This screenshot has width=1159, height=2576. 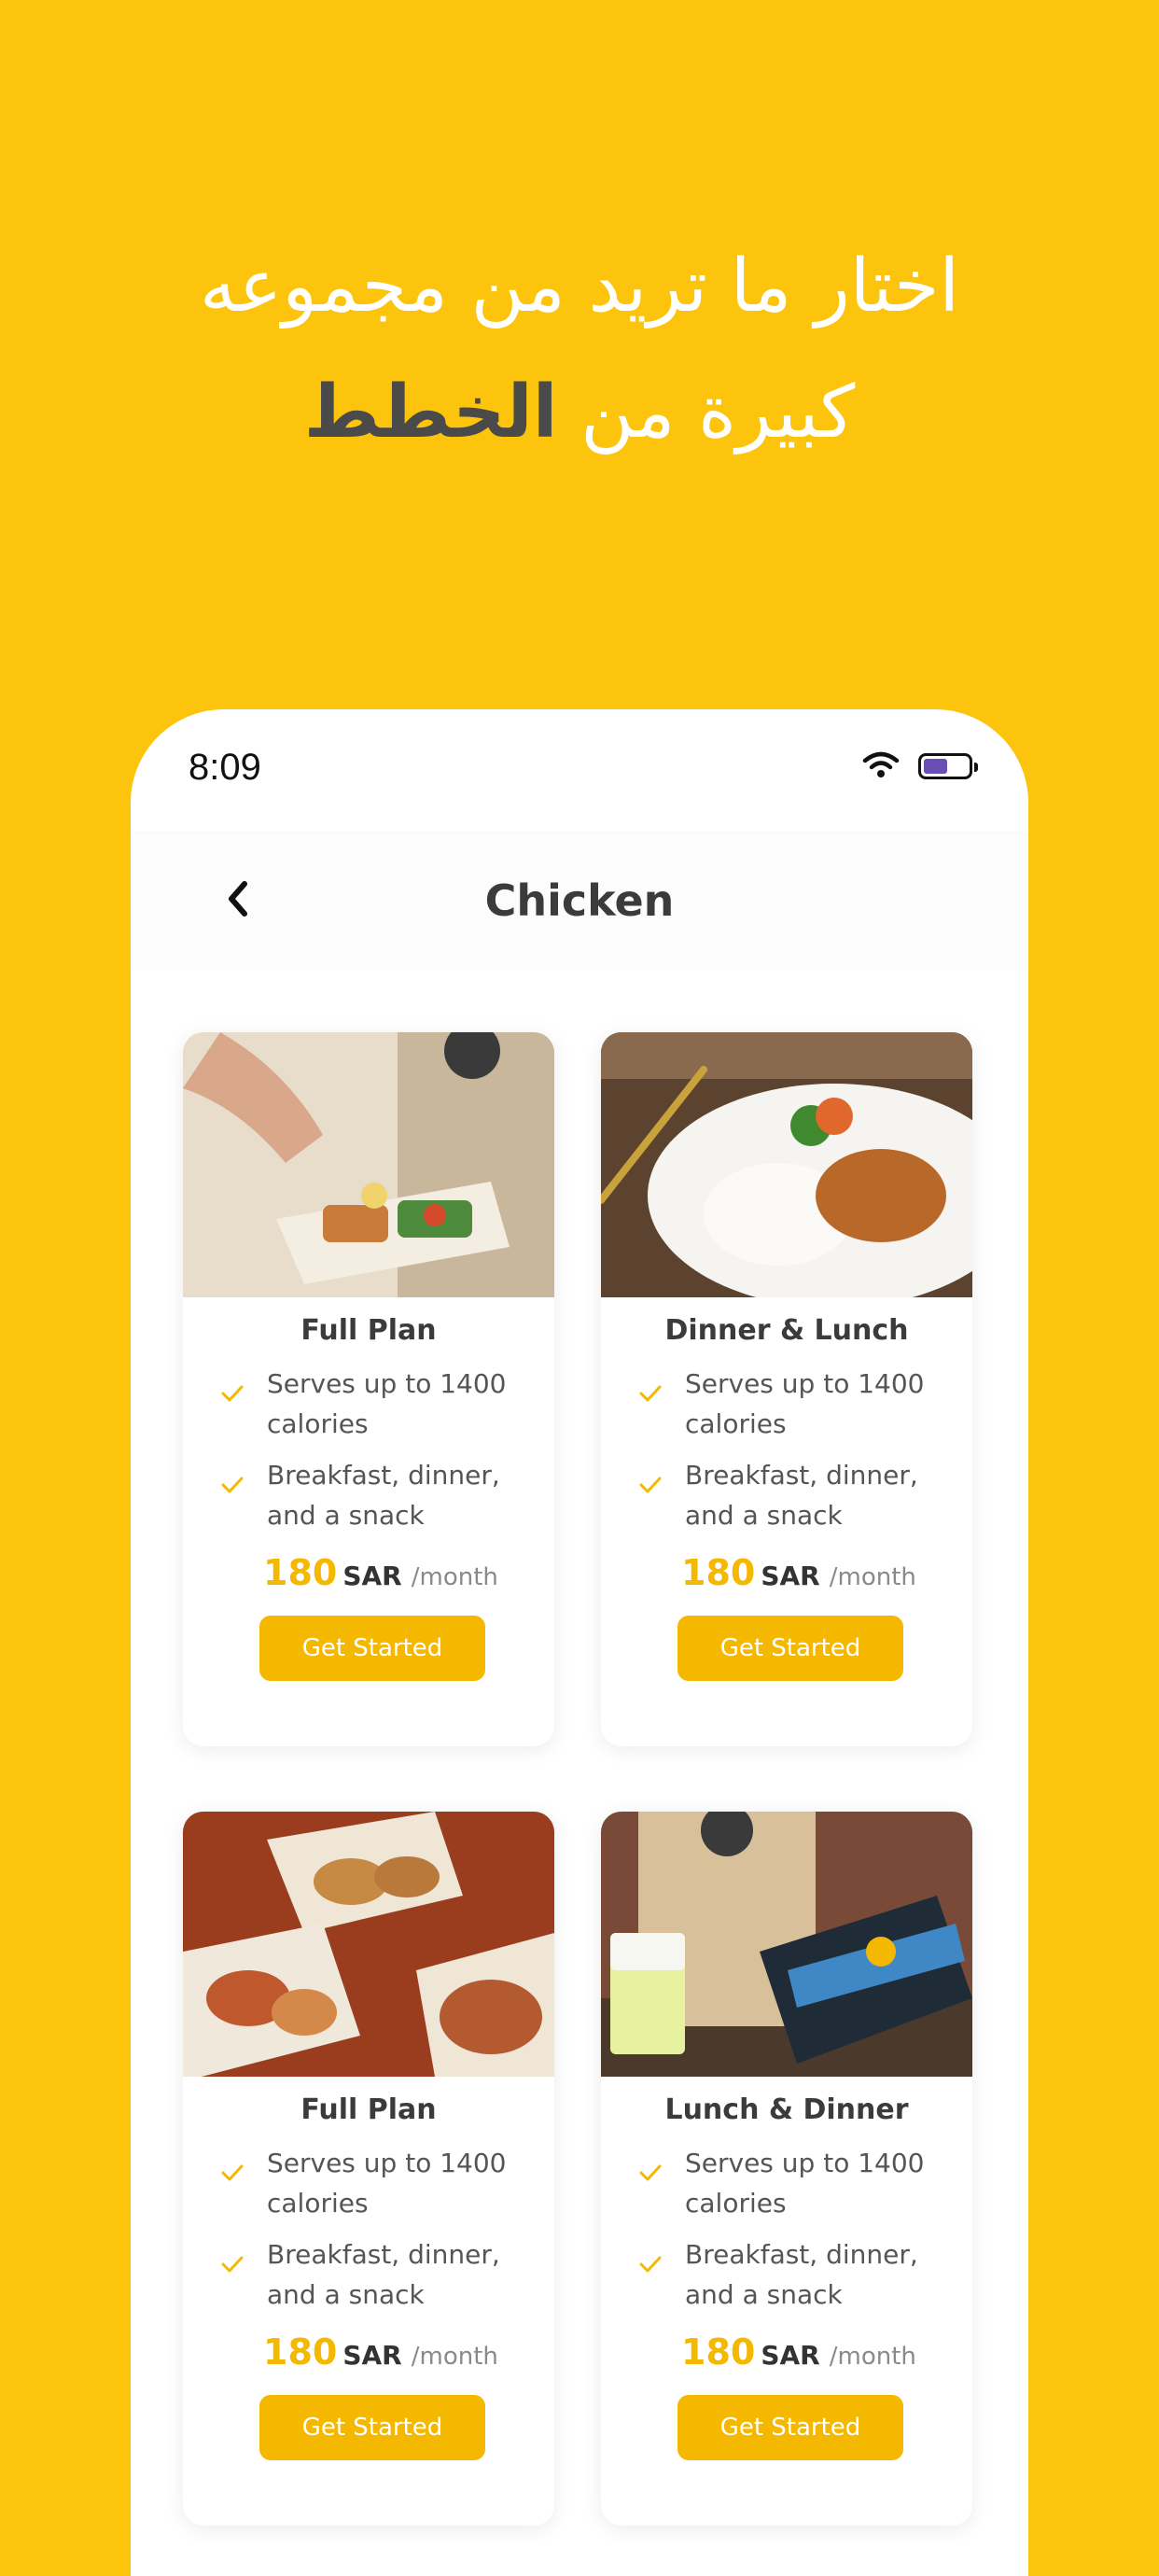 I want to click on promo-line-2-bold: الخطط, so click(x=430, y=413).